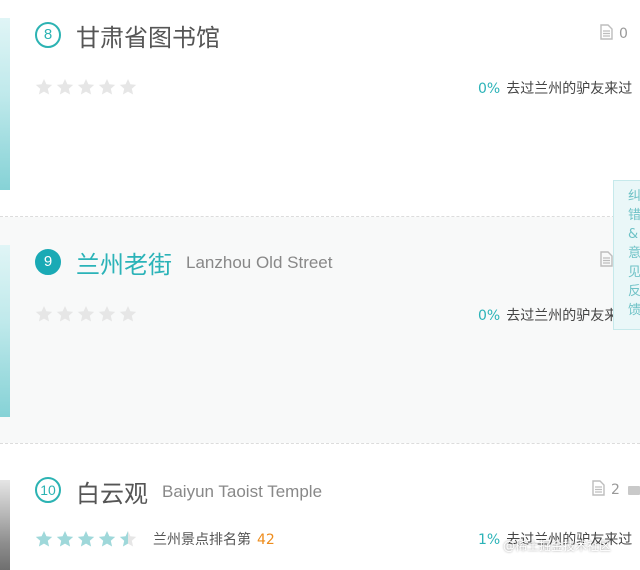 The image size is (640, 570). What do you see at coordinates (48, 490) in the screenshot?
I see `rank-number-badge: 10` at bounding box center [48, 490].